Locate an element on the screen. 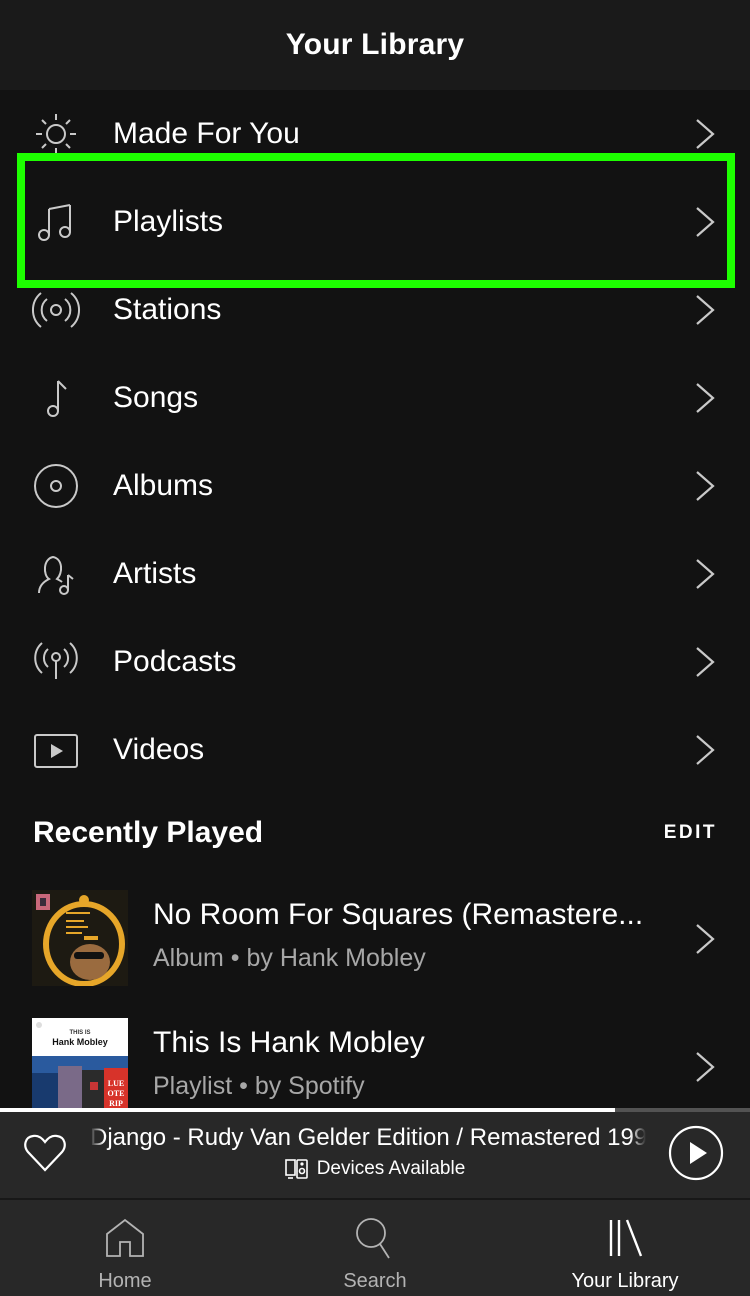  header: Your Library is located at coordinates (375, 45).